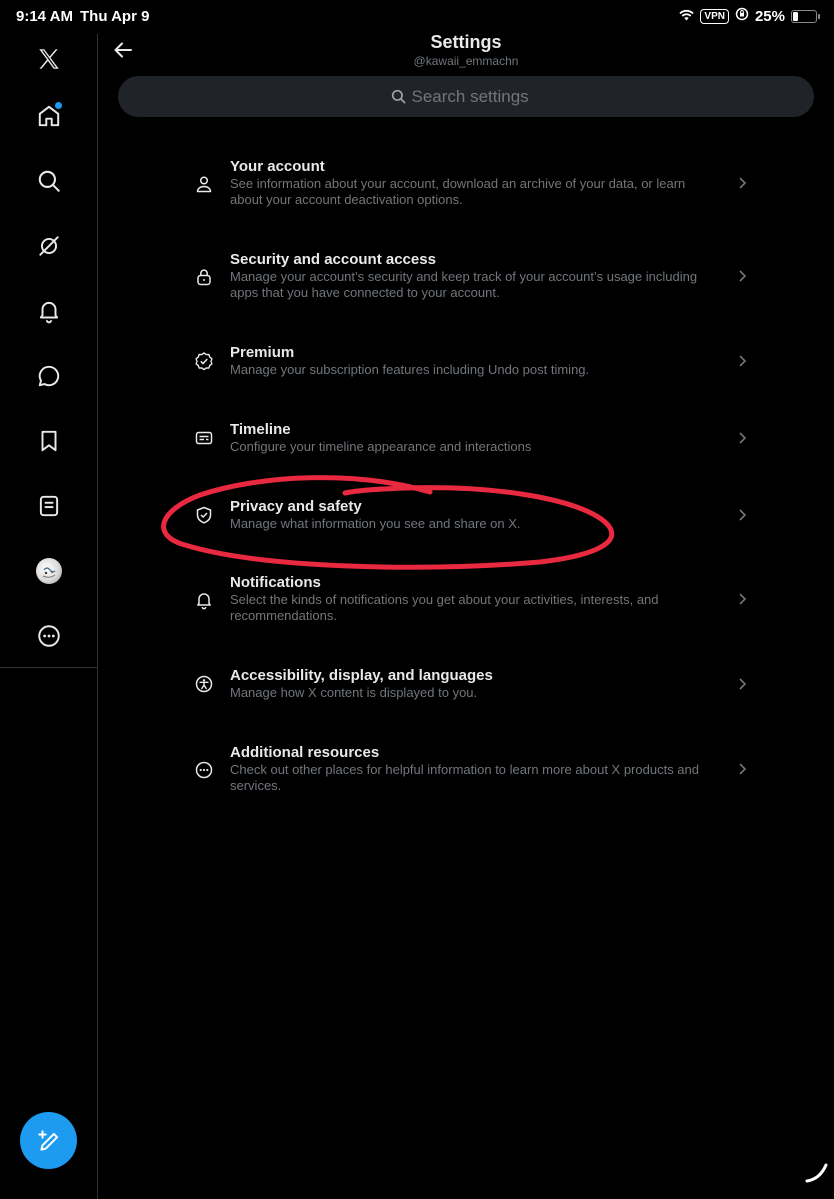  Describe the element at coordinates (204, 770) in the screenshot. I see `more-circle-icon` at that location.